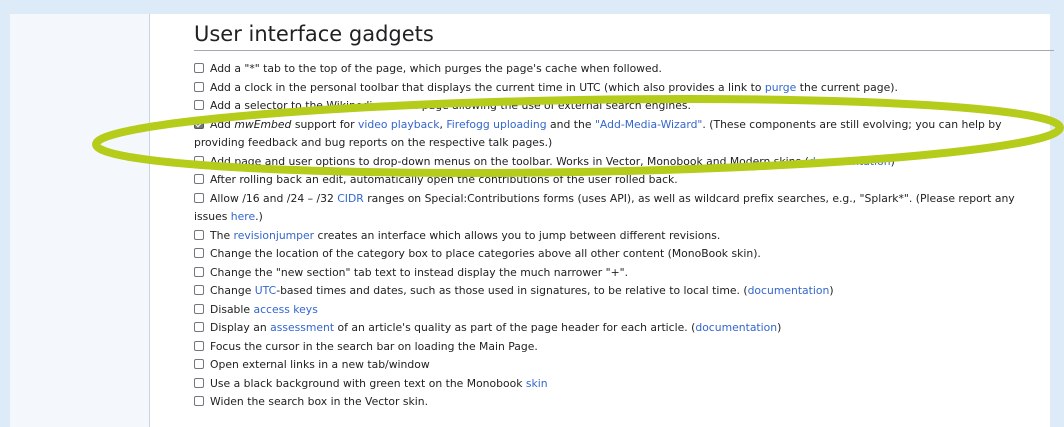 This screenshot has height=427, width=1064. What do you see at coordinates (619, 310) in the screenshot?
I see `gadget-option: Disable access keys` at bounding box center [619, 310].